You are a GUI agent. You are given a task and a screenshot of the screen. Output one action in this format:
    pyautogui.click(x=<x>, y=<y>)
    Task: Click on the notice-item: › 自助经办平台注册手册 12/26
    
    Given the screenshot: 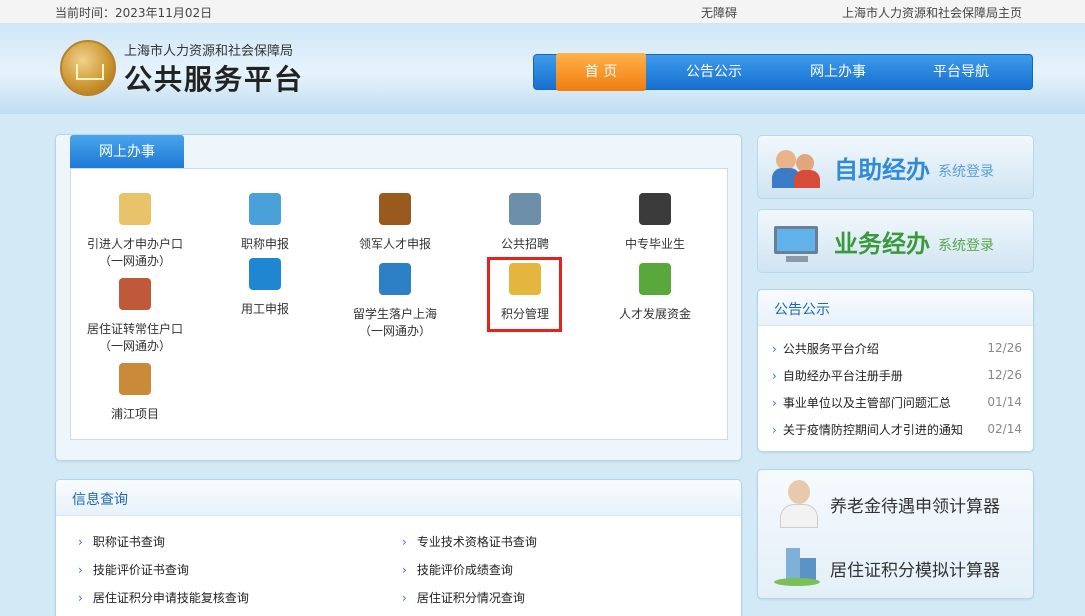 What is the action you would take?
    pyautogui.click(x=897, y=375)
    